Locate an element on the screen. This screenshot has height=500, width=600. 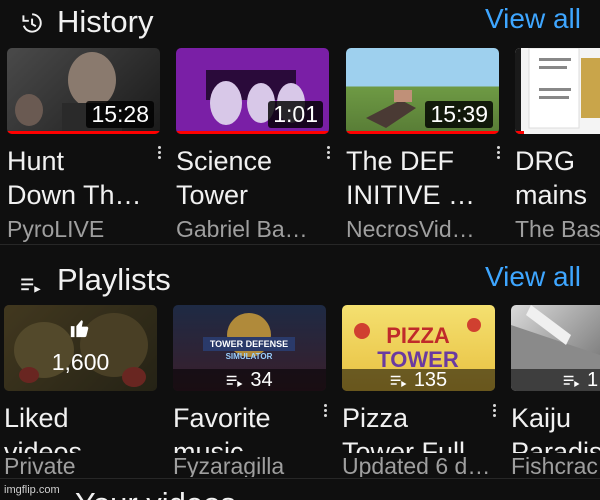
your-videos-title: Your videos is located at coordinates (155, 493).